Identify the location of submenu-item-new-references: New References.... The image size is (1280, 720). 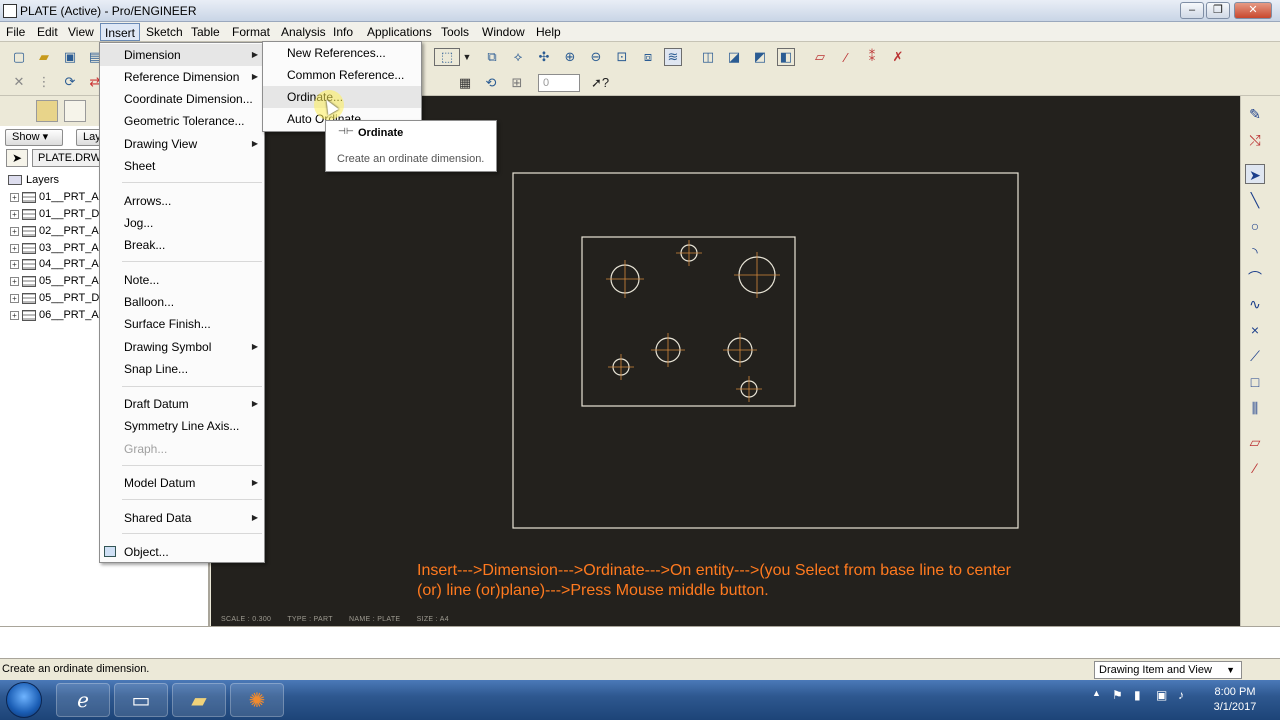
(342, 53).